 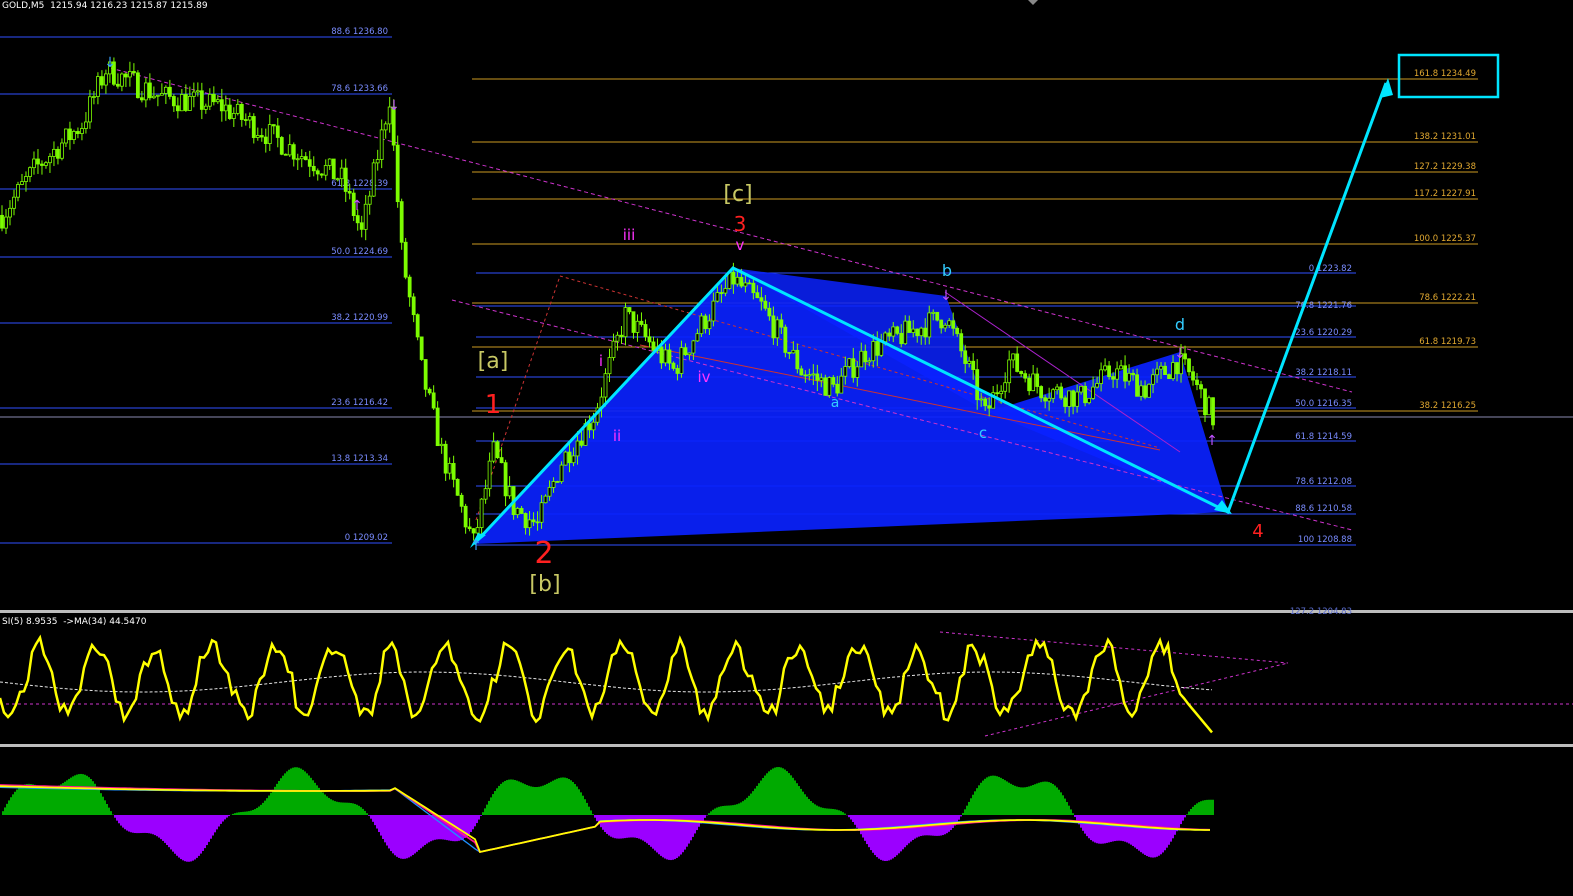 I want to click on fib-gold-label: 100.0 1225.37, so click(x=1445, y=239).